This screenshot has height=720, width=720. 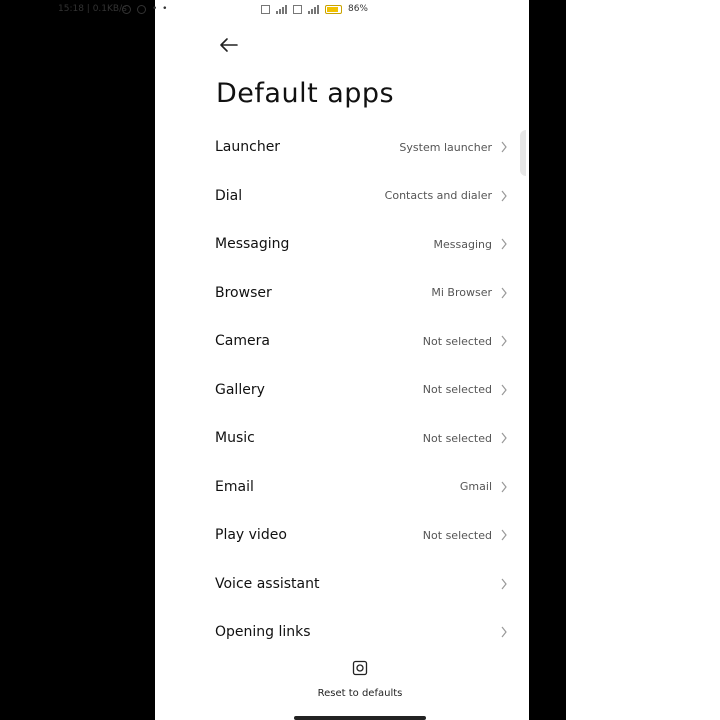 What do you see at coordinates (242, 341) in the screenshot?
I see `list-item-label: Camera` at bounding box center [242, 341].